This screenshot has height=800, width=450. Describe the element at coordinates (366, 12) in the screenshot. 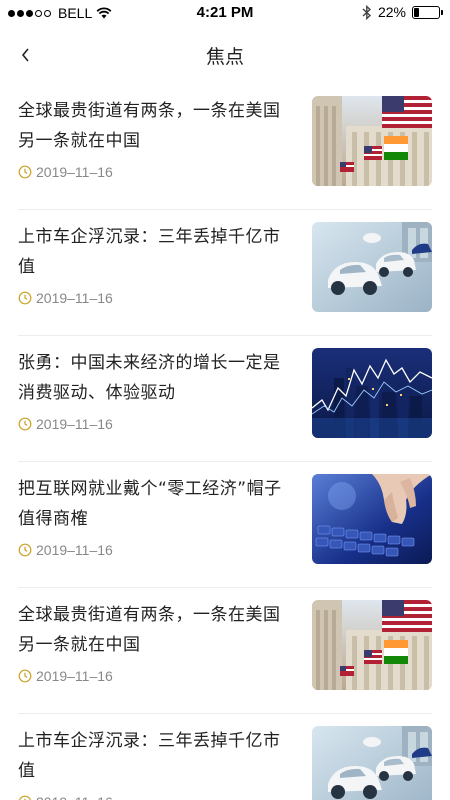

I see `bluetooth-icon` at that location.